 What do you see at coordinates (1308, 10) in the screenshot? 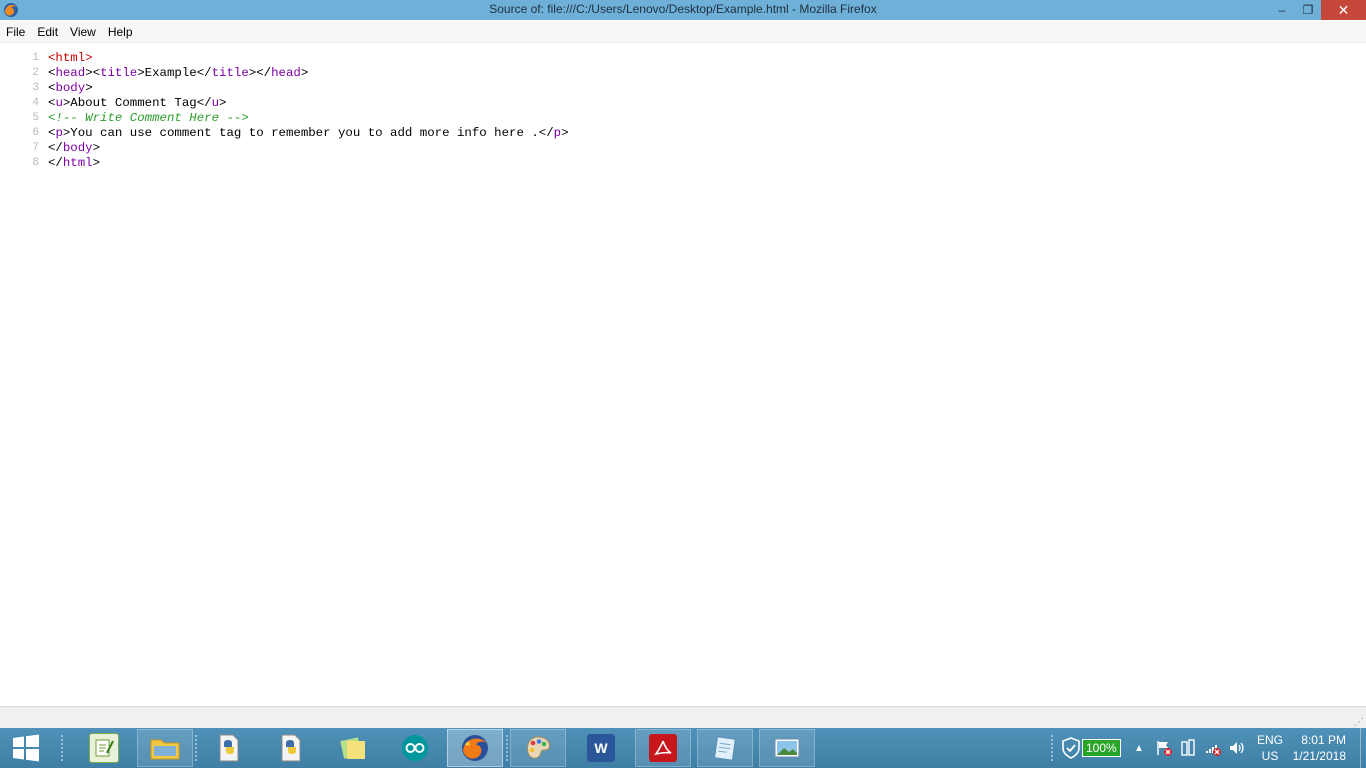
I see `restore-button: ❐` at bounding box center [1308, 10].